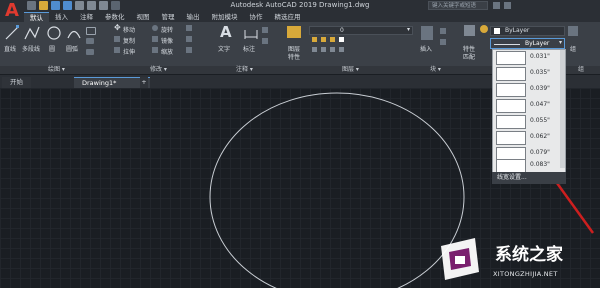 This screenshot has height=288, width=600. What do you see at coordinates (540, 88) in the screenshot?
I see `lineweight-item-label: 0.039"` at bounding box center [540, 88].